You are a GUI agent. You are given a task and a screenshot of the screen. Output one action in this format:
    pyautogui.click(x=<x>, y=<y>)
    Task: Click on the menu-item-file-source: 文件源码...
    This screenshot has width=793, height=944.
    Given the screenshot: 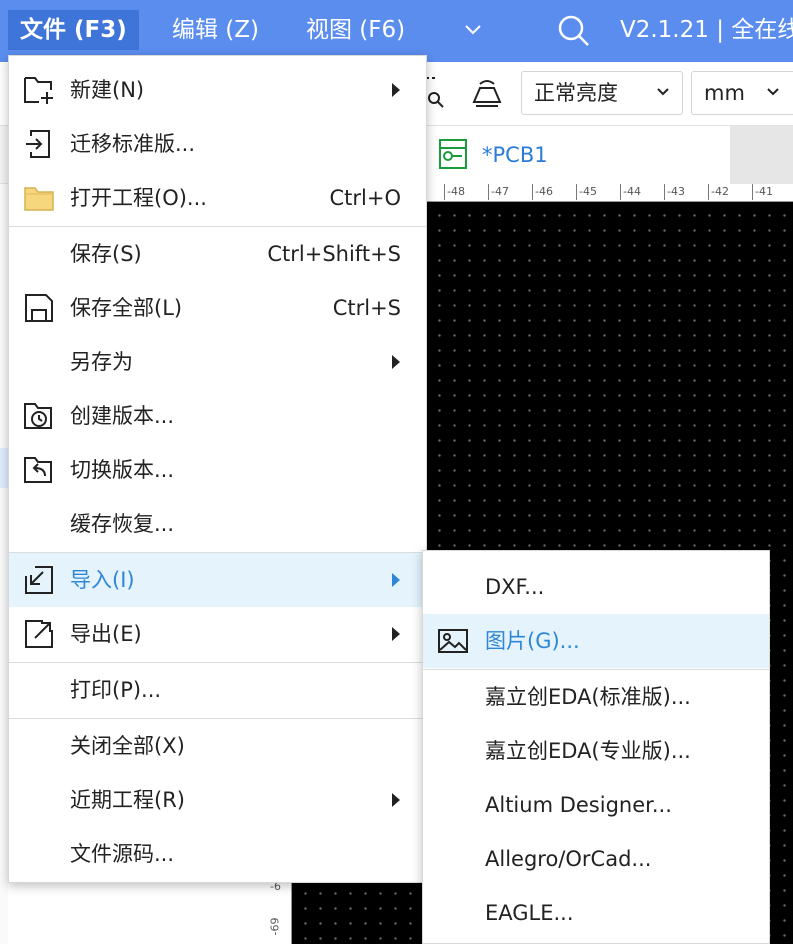 What is the action you would take?
    pyautogui.click(x=217, y=854)
    